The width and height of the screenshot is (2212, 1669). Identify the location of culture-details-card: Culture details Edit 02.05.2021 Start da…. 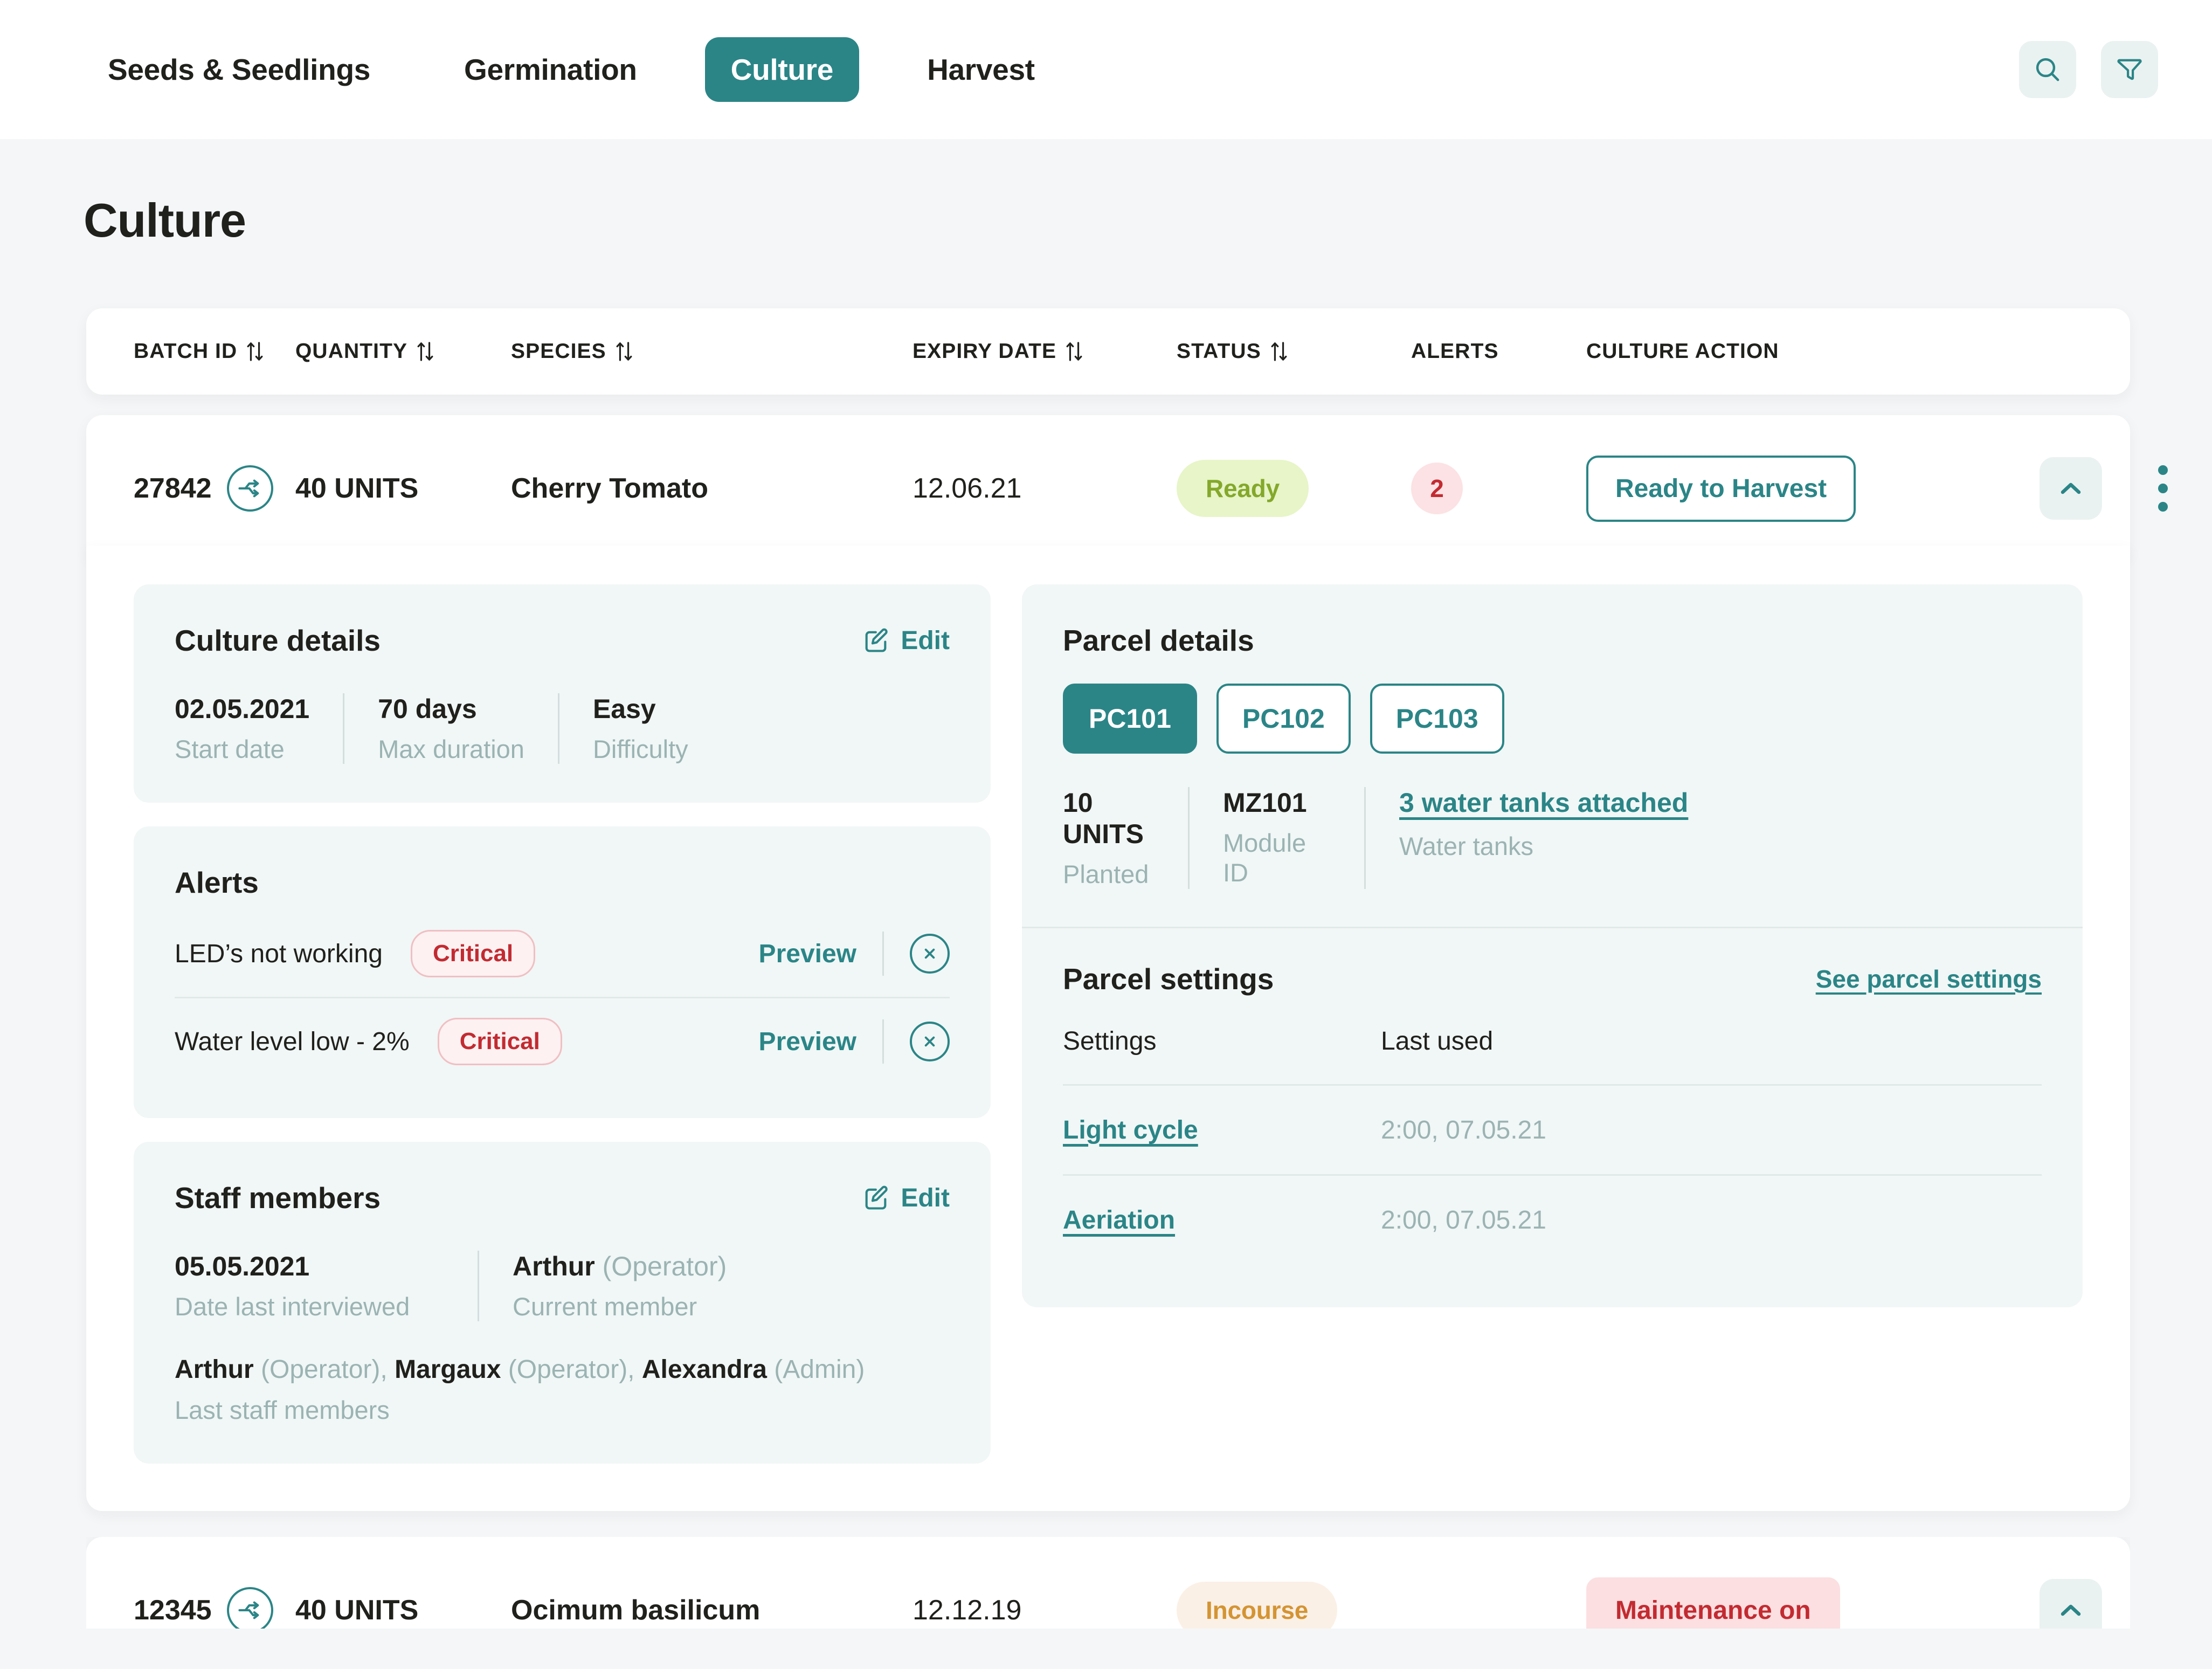
(562, 693).